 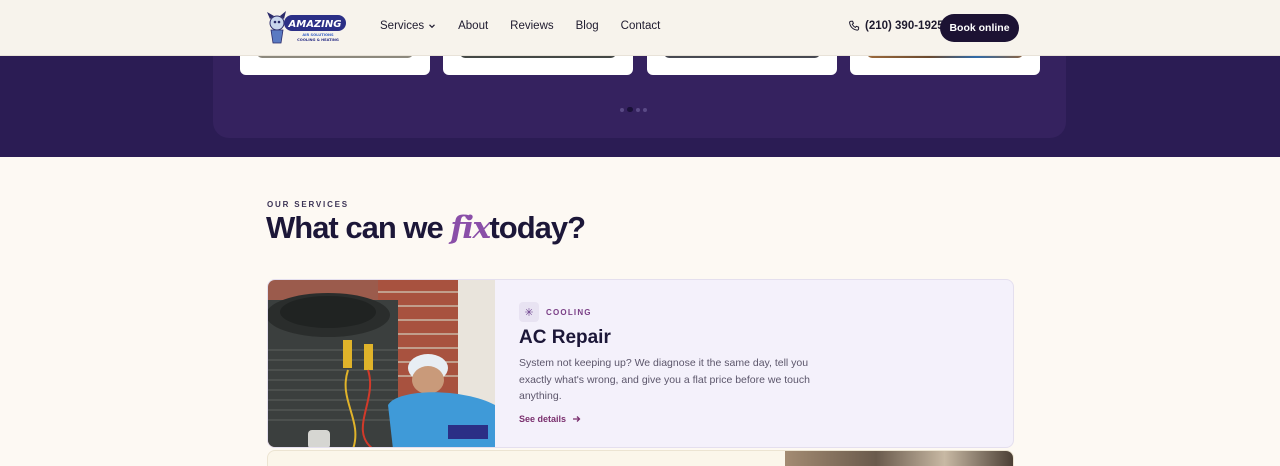 What do you see at coordinates (529, 312) in the screenshot?
I see `snowflake-icon: ✳` at bounding box center [529, 312].